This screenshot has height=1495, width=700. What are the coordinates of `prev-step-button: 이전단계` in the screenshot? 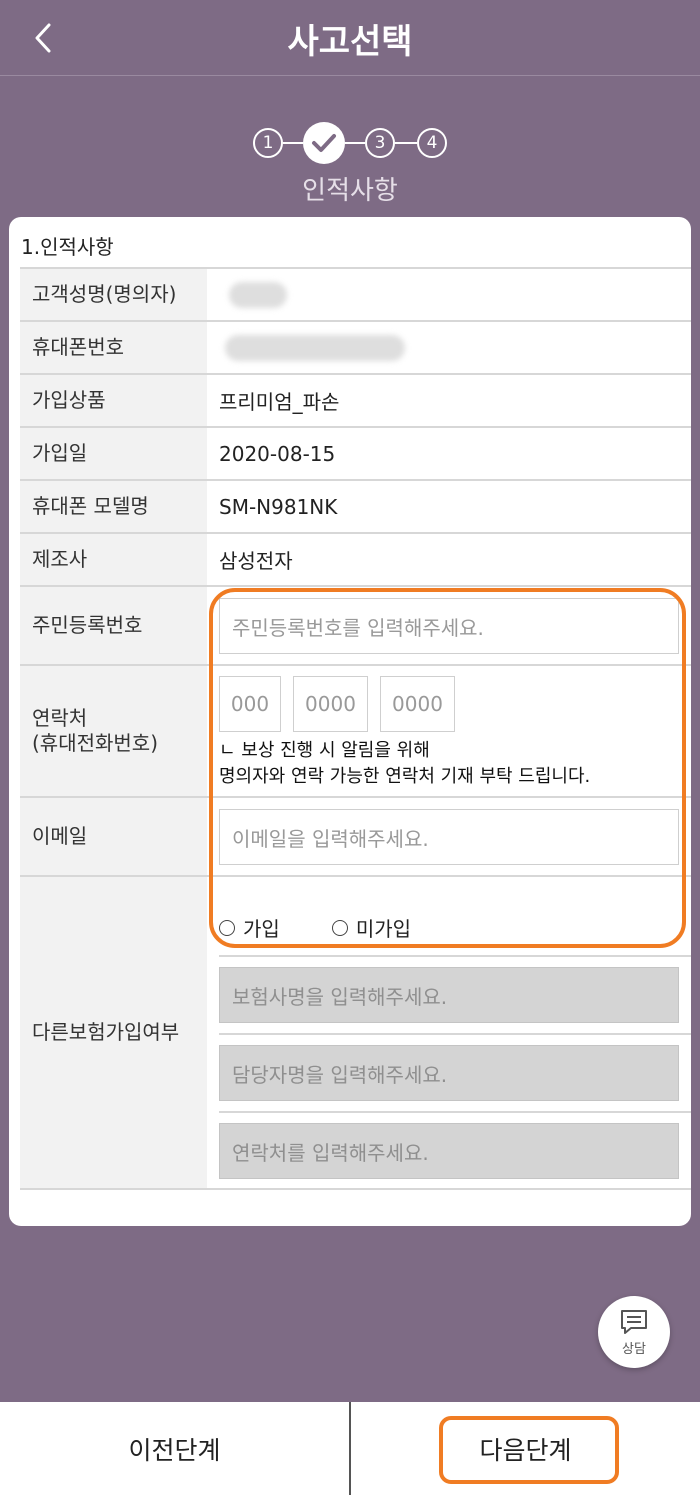 It's located at (174, 1448).